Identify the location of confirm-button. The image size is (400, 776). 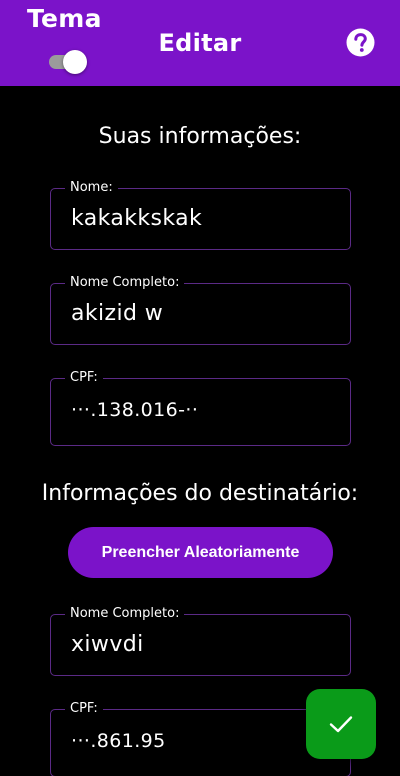
(341, 724).